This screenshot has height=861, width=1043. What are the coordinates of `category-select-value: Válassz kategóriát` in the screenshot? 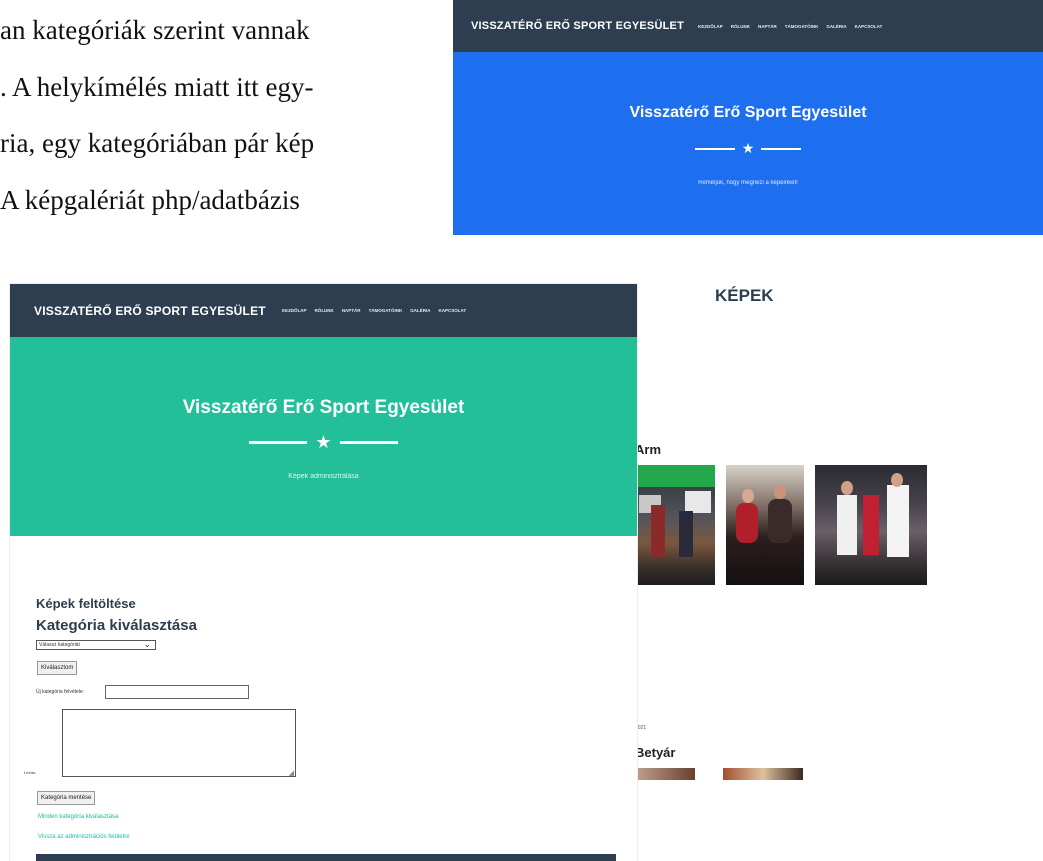 It's located at (59, 645).